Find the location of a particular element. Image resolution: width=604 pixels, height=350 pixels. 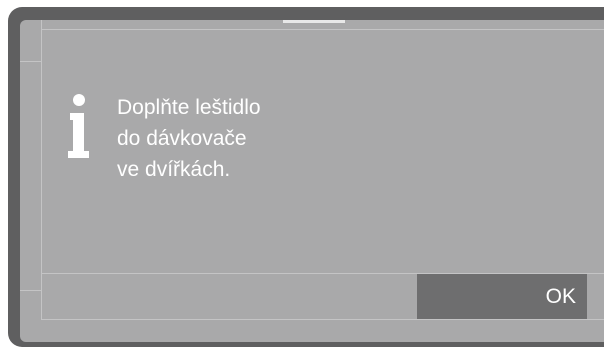

frame-line-top is located at coordinates (322, 29).